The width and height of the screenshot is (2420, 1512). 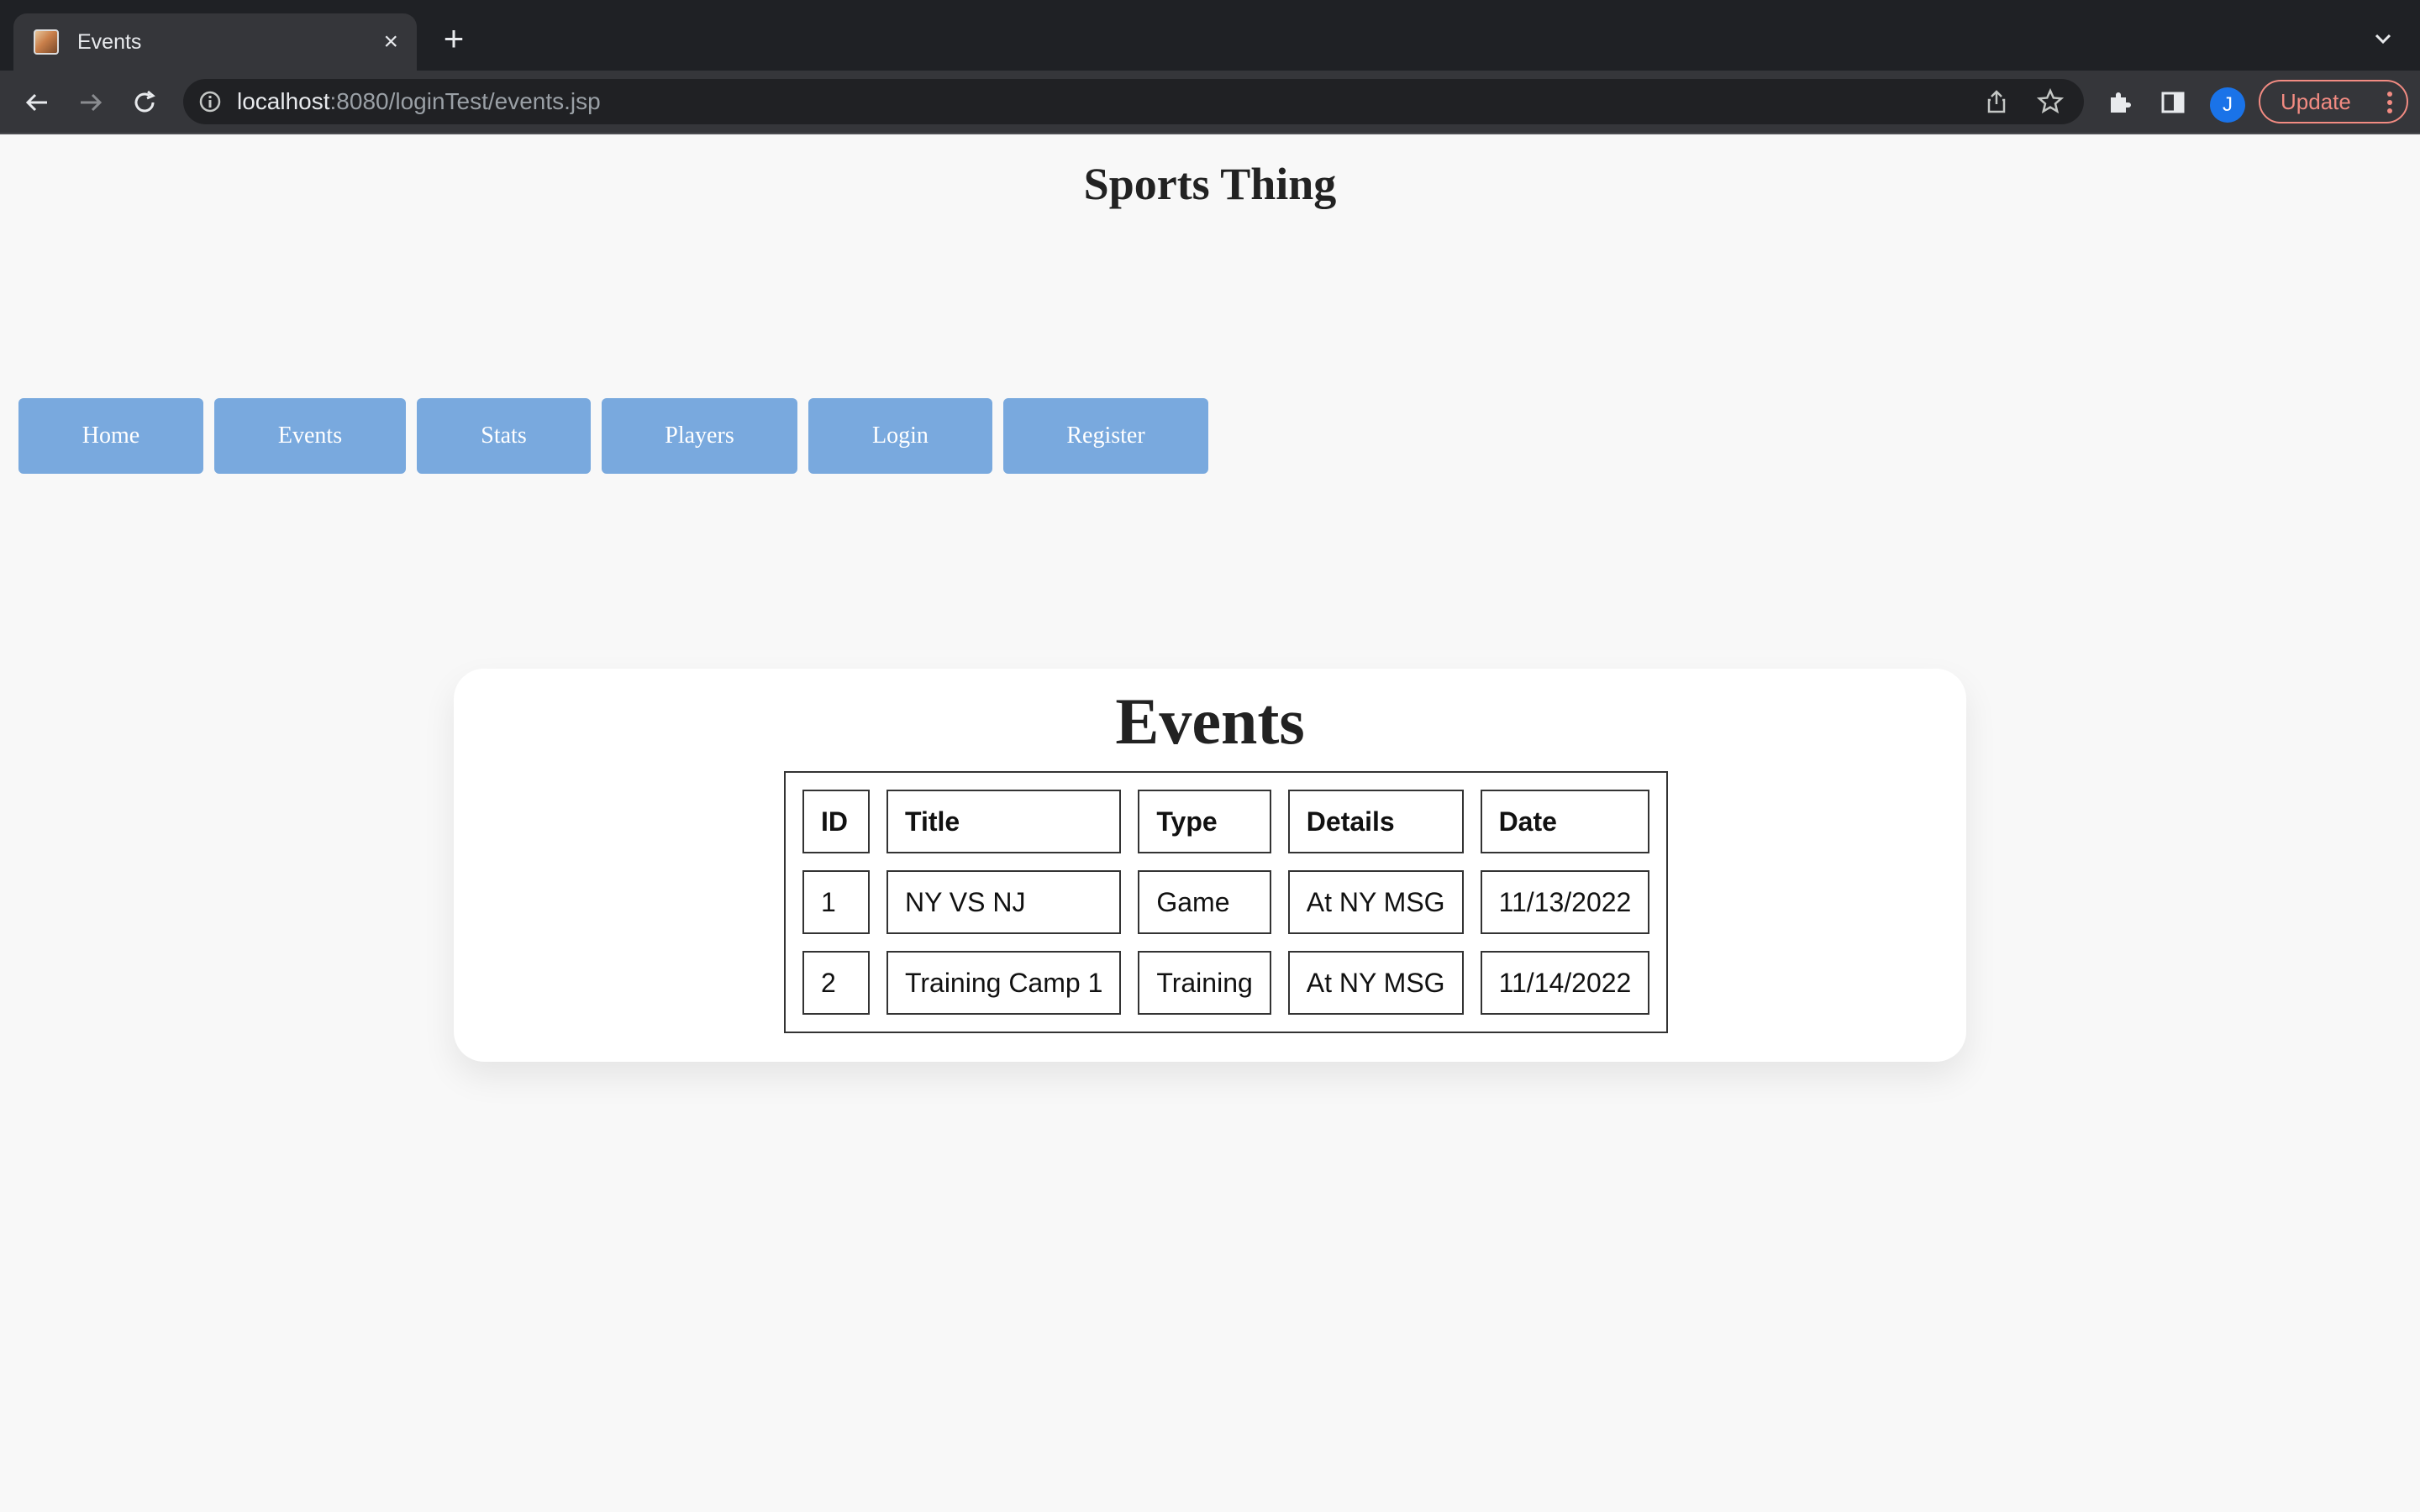 What do you see at coordinates (2316, 101) in the screenshot?
I see `update-label: Update` at bounding box center [2316, 101].